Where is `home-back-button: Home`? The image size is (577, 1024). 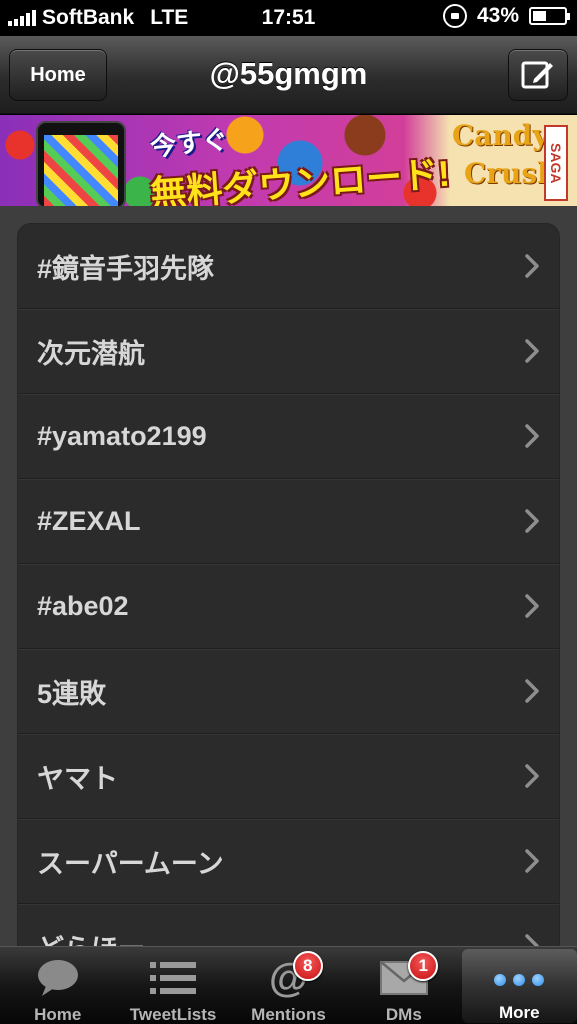
home-back-button: Home is located at coordinates (58, 75).